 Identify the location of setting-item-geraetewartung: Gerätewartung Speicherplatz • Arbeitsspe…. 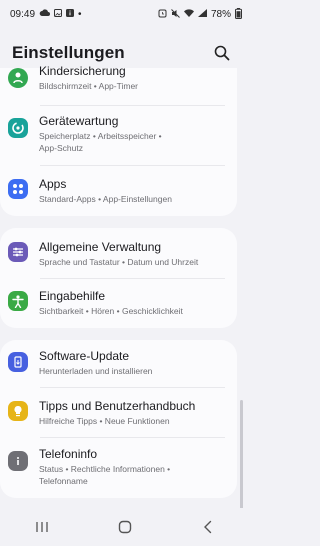
(118, 138).